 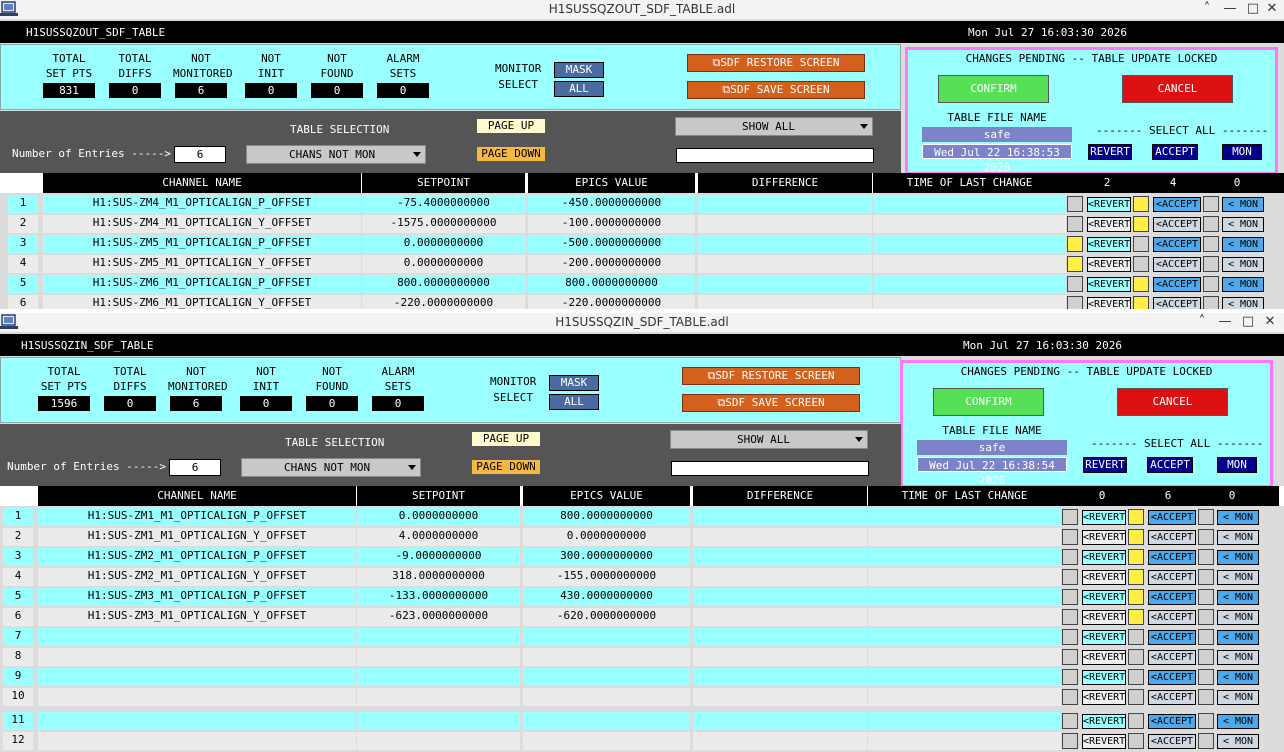 I want to click on mask-button: MASK, so click(x=579, y=70).